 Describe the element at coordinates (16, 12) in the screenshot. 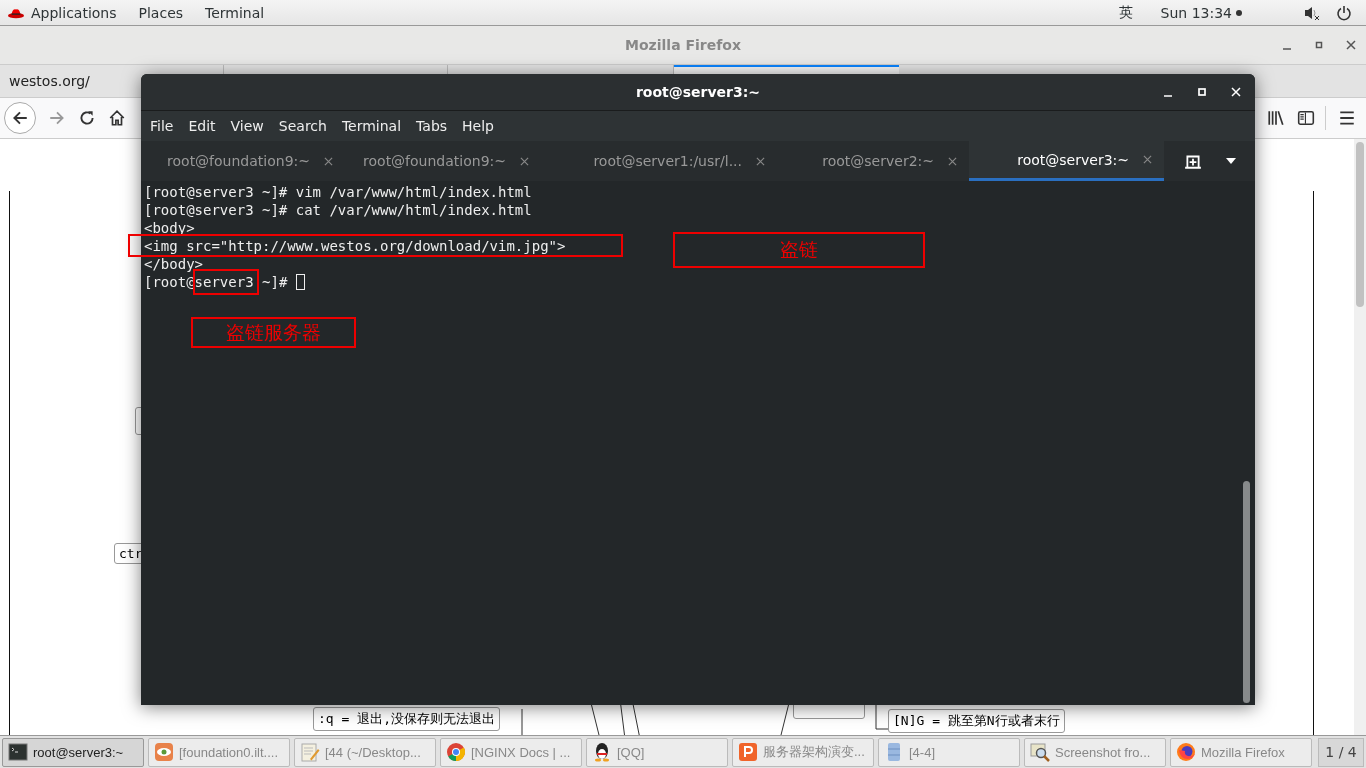

I see `hat-logo-icon` at that location.